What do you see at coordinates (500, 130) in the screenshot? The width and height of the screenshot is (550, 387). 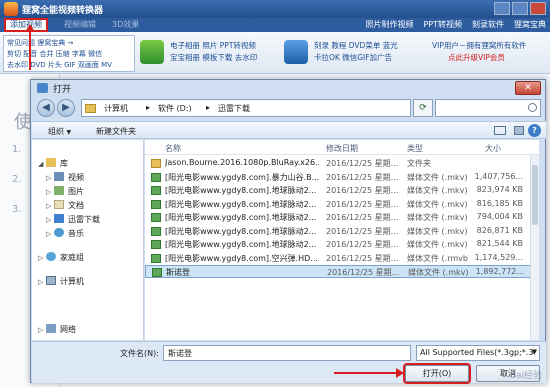 I see `view-options-icon` at bounding box center [500, 130].